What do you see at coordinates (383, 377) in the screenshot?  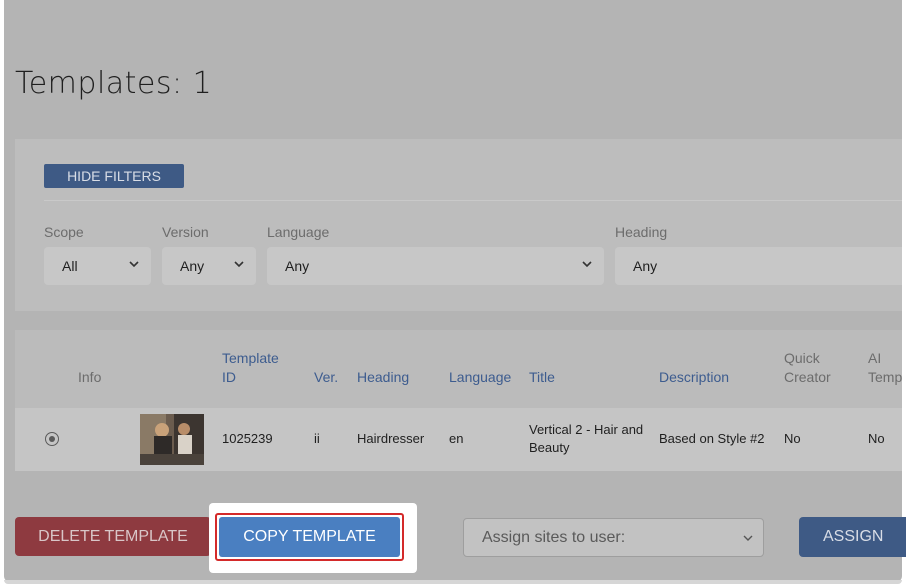 I see `header-heading: Heading` at bounding box center [383, 377].